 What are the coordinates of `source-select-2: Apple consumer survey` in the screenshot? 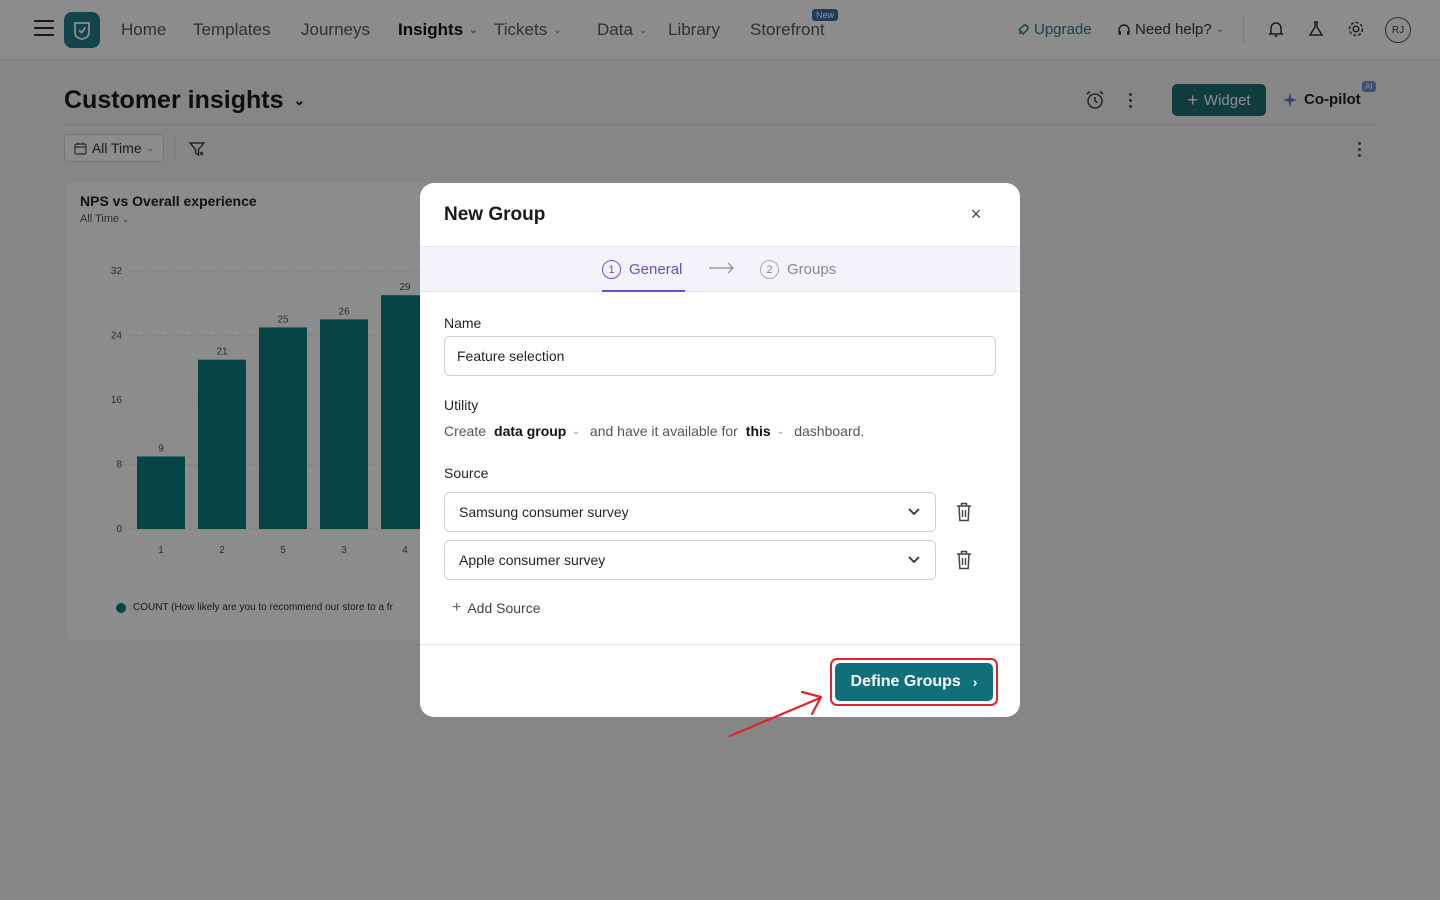 It's located at (690, 560).